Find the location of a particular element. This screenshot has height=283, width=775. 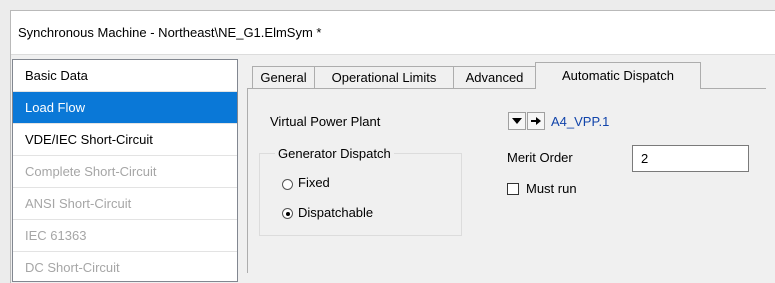

sidebar-item-ansi-short-circuit: ANSI Short-Circuit is located at coordinates (125, 204).